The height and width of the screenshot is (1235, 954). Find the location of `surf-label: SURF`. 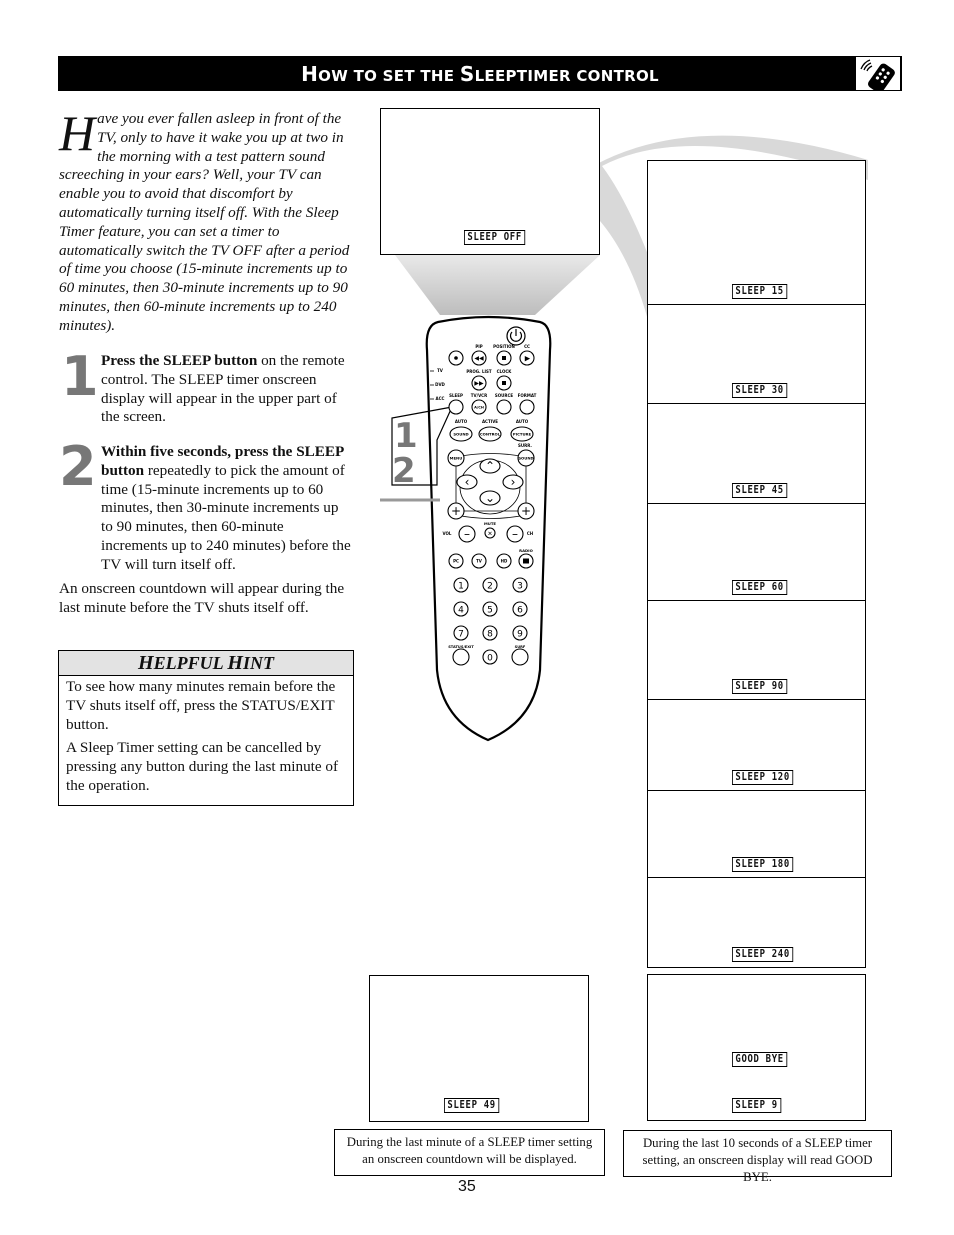

surf-label: SURF is located at coordinates (520, 647).